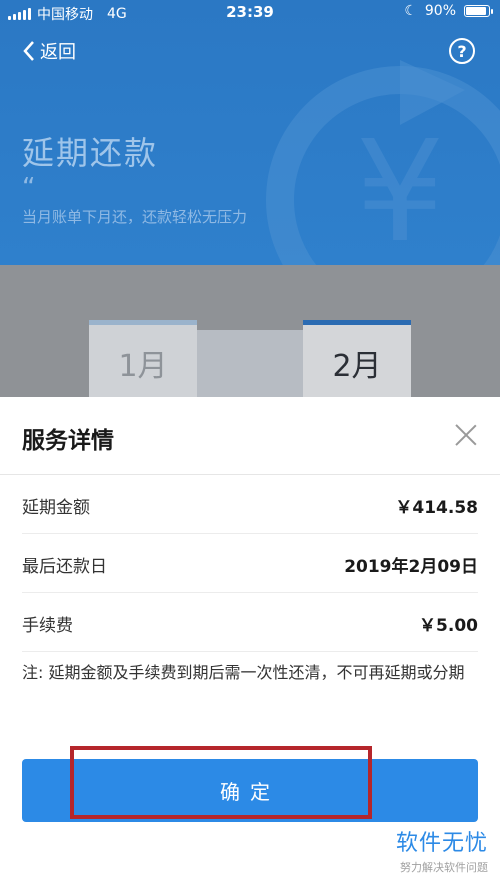 The height and width of the screenshot is (889, 500). Describe the element at coordinates (436, 508) in the screenshot. I see `detail-value: ￥414.58` at that location.